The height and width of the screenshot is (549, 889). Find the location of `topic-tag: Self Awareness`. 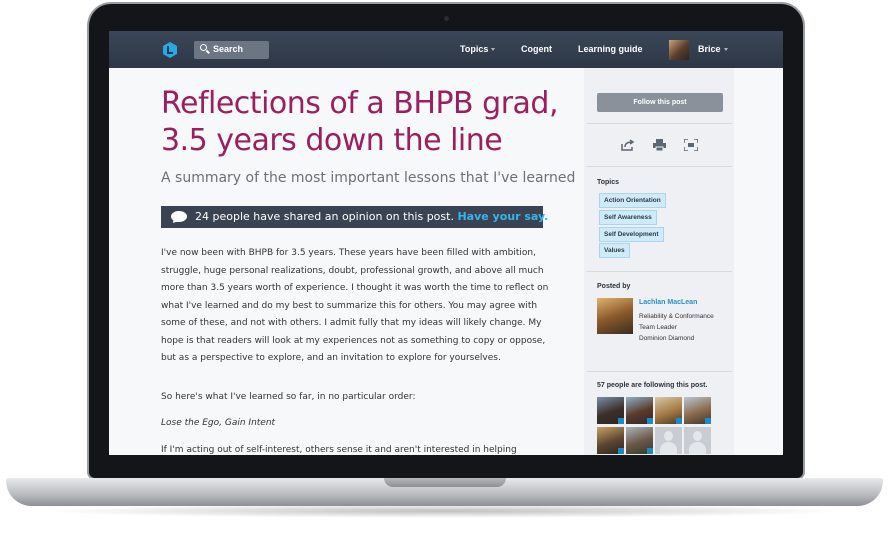

topic-tag: Self Awareness is located at coordinates (628, 217).